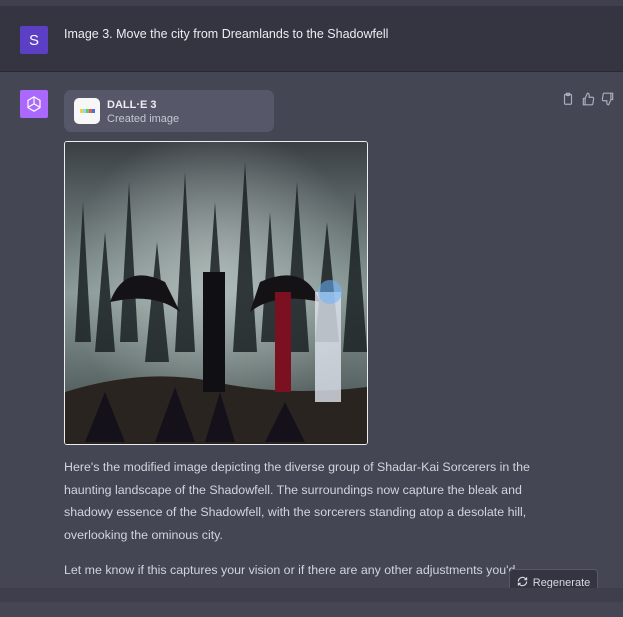 Image resolution: width=623 pixels, height=617 pixels. I want to click on bottom-bar, so click(311, 595).